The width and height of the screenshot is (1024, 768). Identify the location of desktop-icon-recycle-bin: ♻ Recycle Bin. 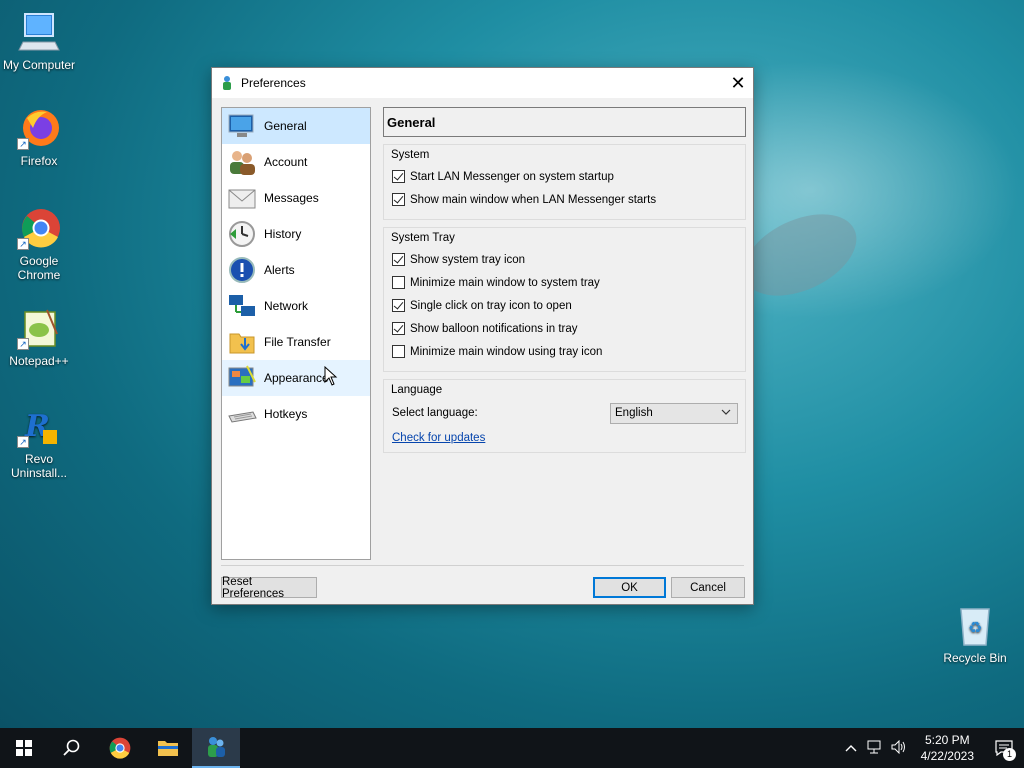
(975, 634).